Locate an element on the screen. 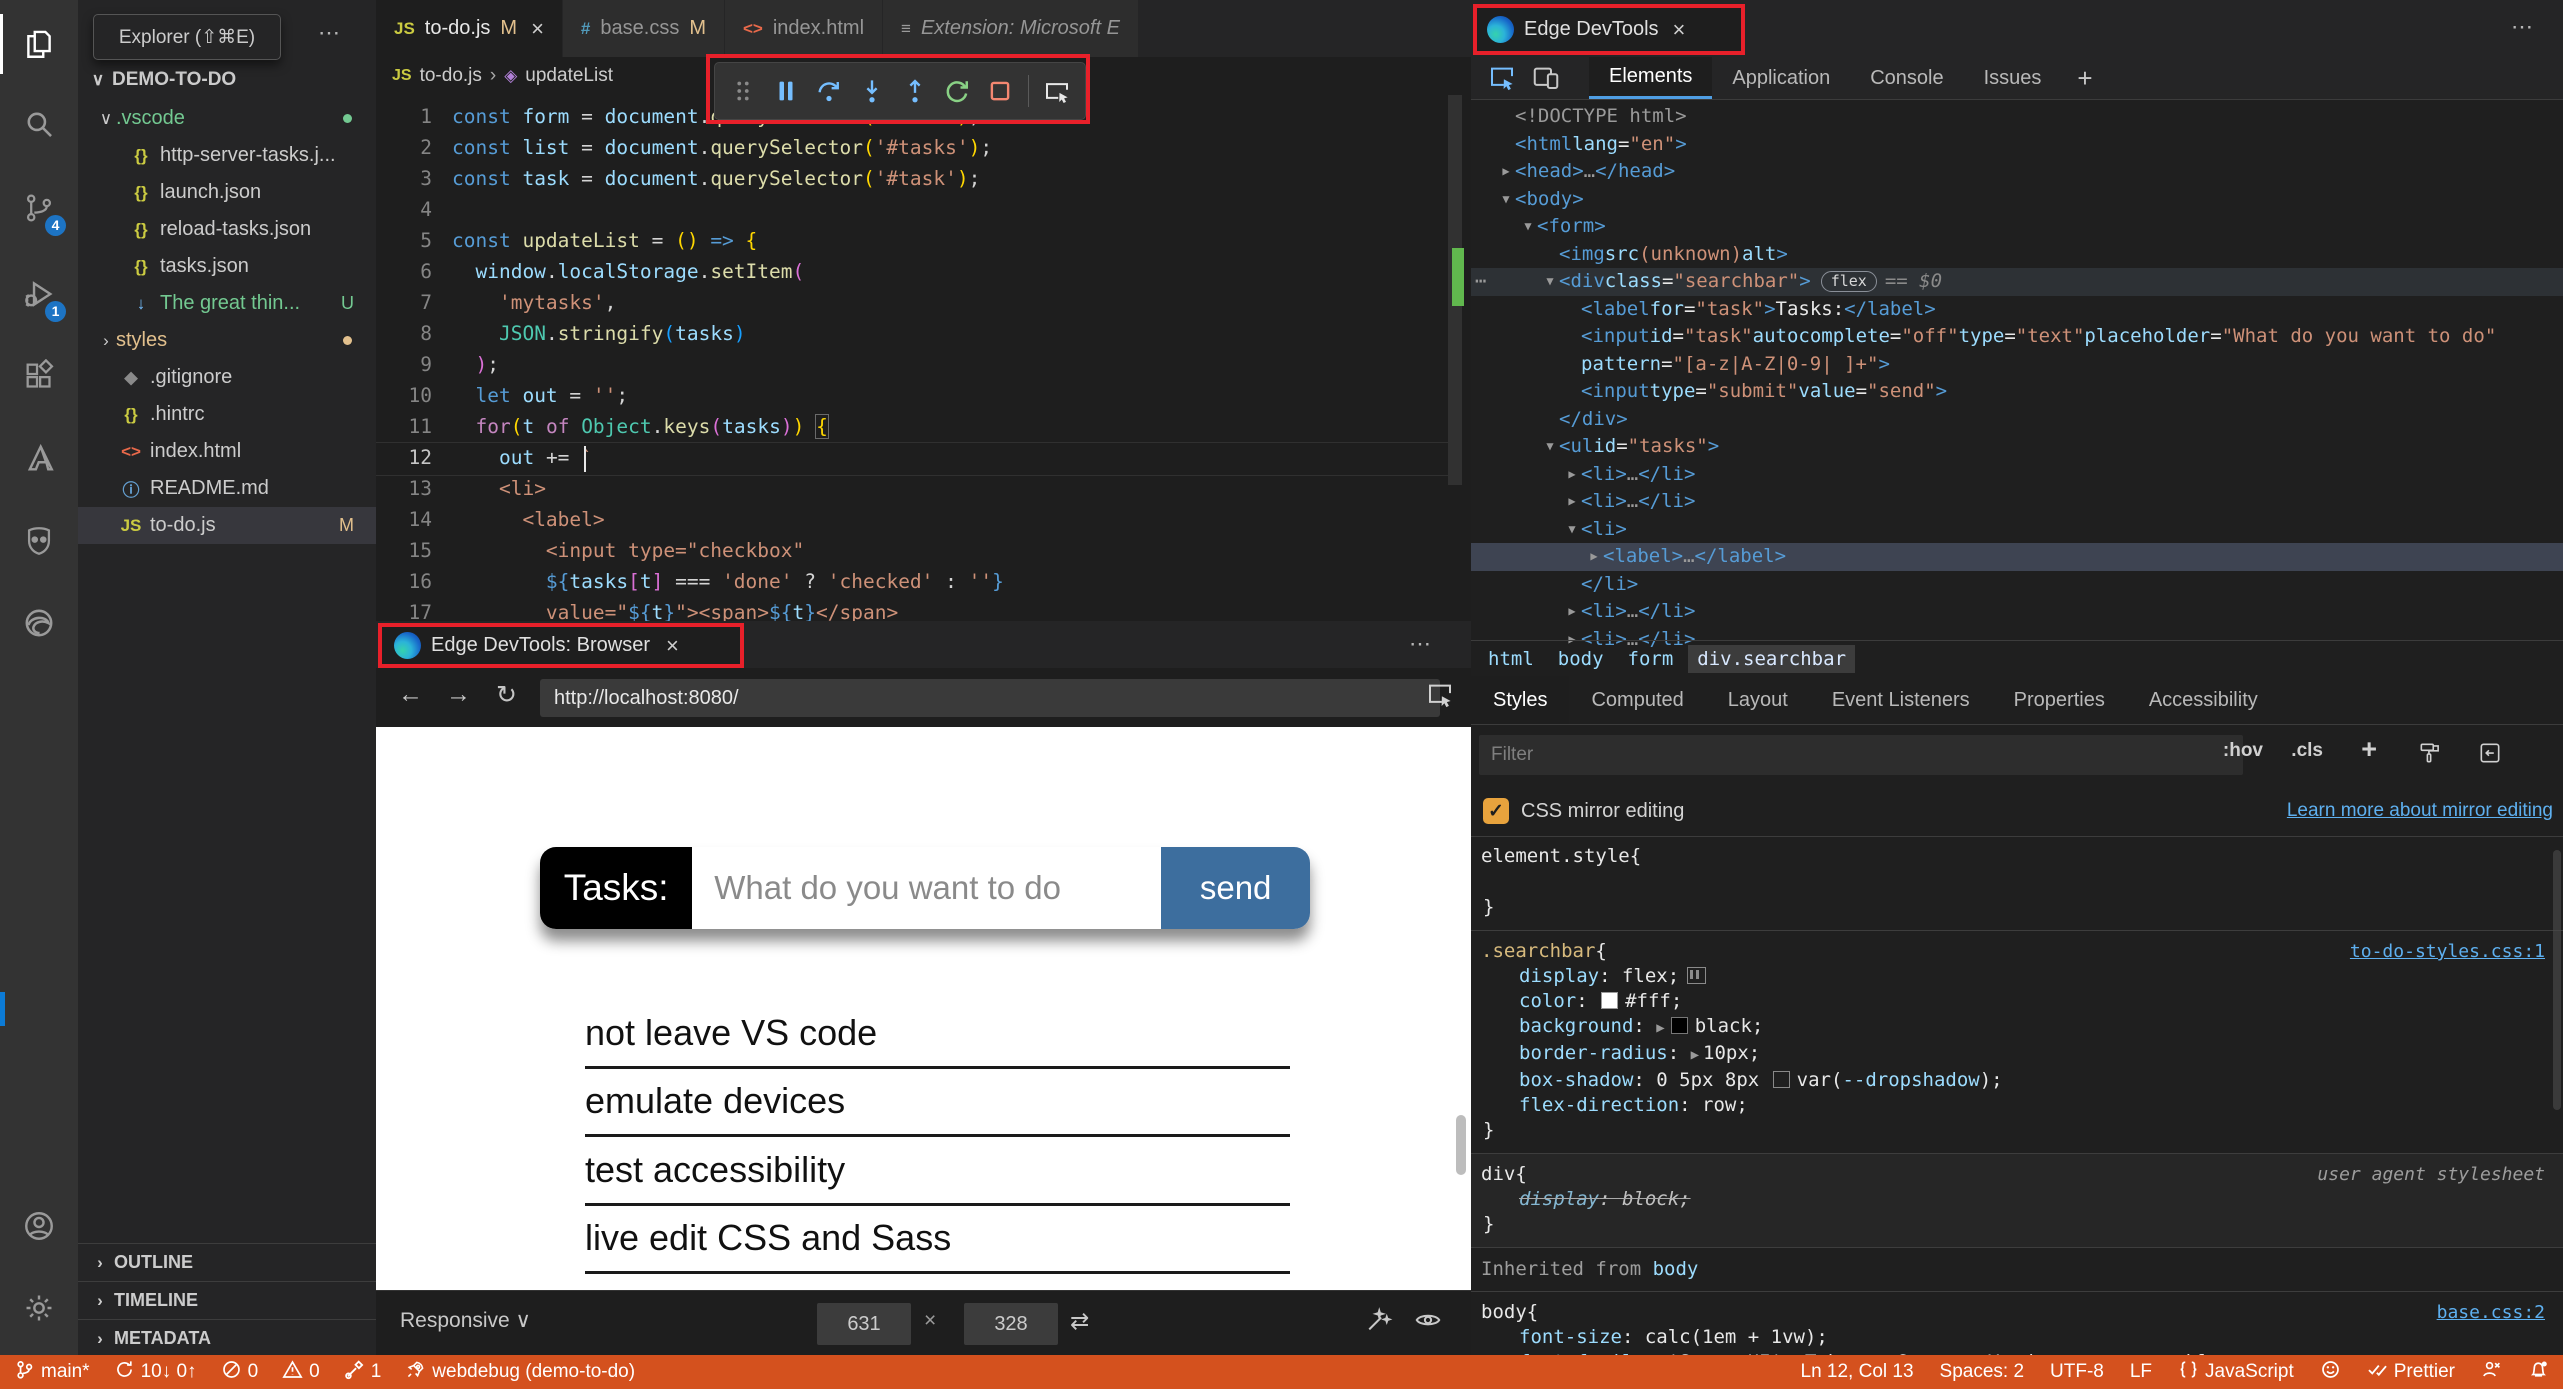 This screenshot has width=2563, height=1389. styles-tab-computed: Computed is located at coordinates (1637, 700).